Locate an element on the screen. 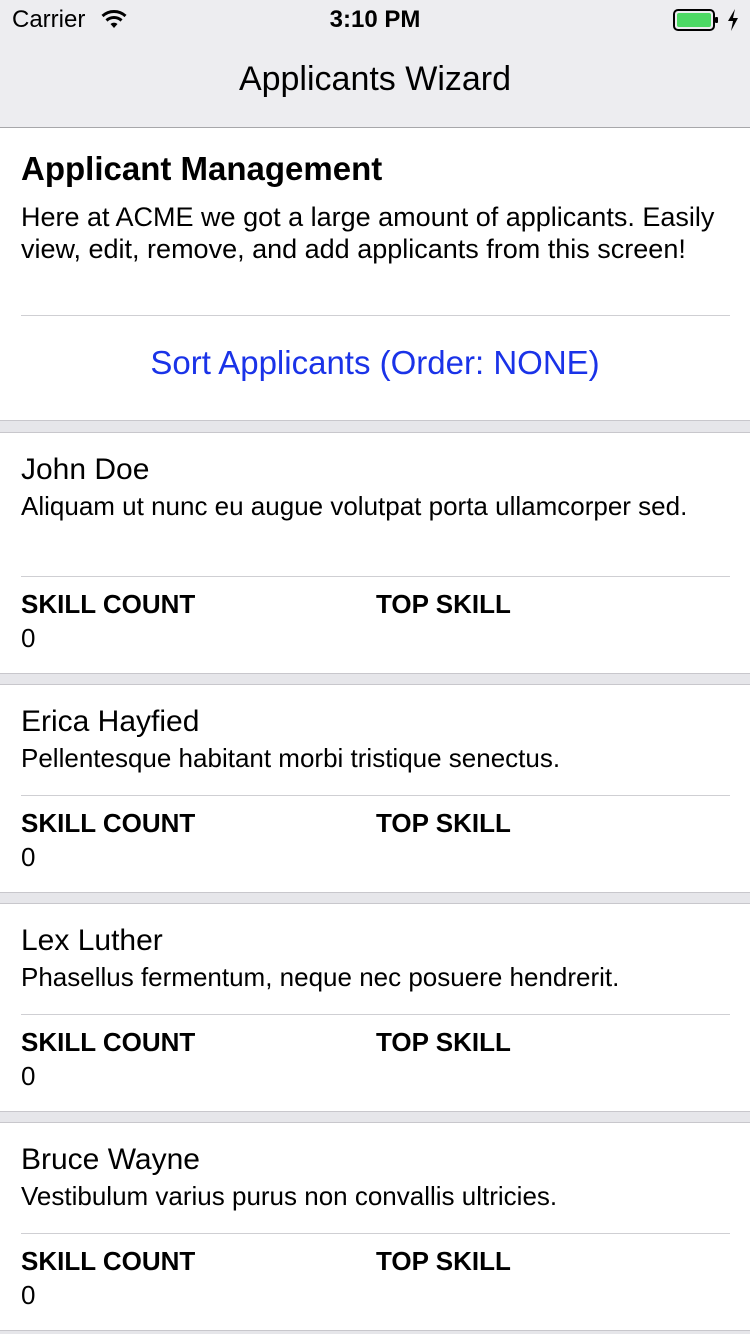 The width and height of the screenshot is (750, 1334). sort-applicants-button: Sort Applicants (Order: NONE) is located at coordinates (375, 363).